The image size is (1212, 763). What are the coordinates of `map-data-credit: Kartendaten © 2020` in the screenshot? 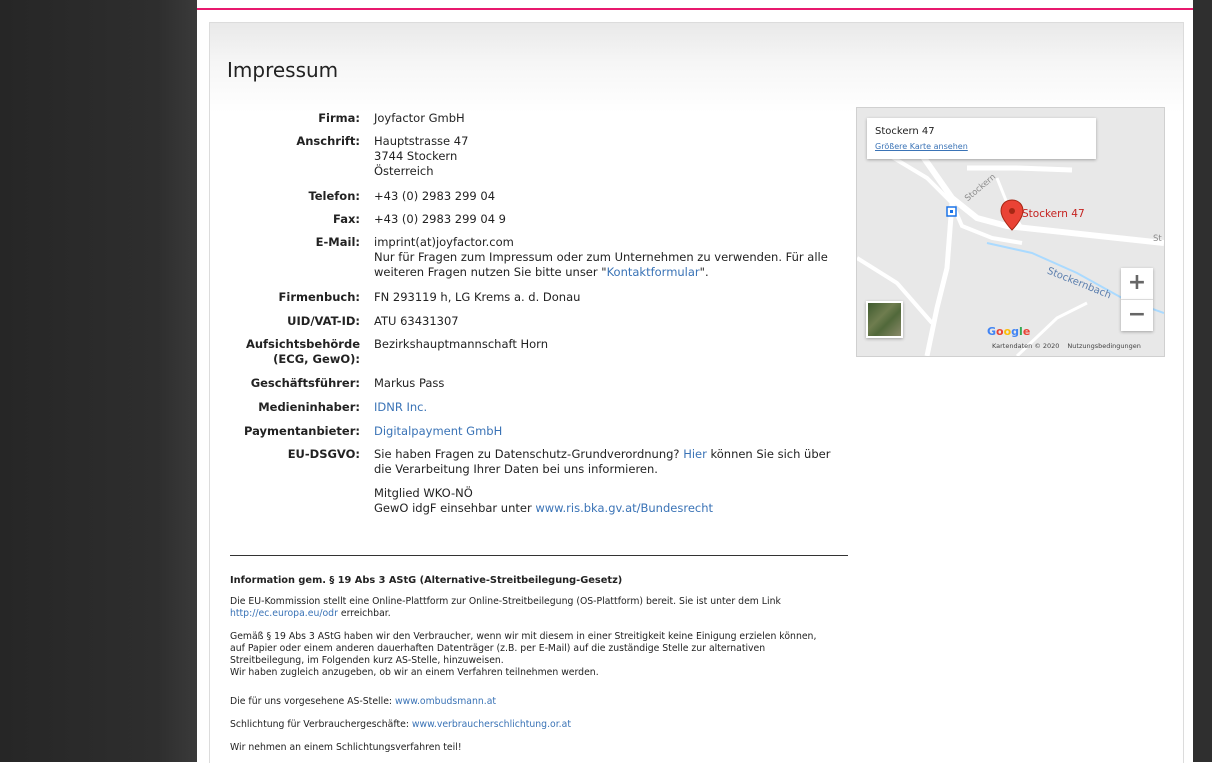 It's located at (1026, 346).